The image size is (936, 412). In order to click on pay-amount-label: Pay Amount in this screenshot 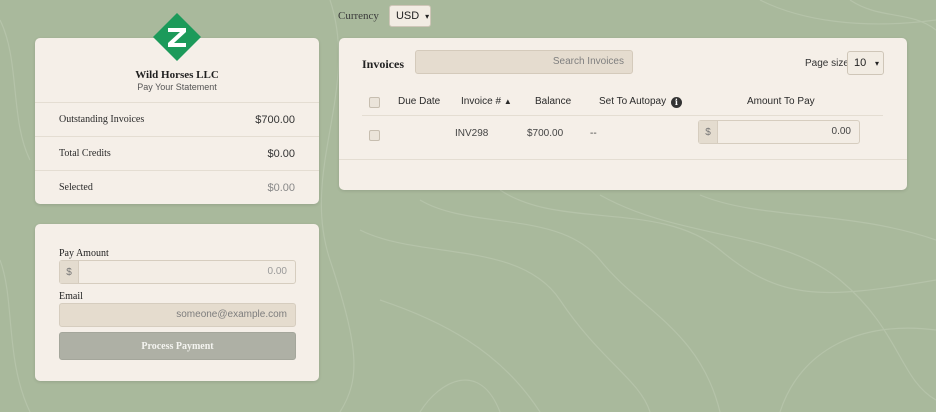, I will do `click(84, 253)`.